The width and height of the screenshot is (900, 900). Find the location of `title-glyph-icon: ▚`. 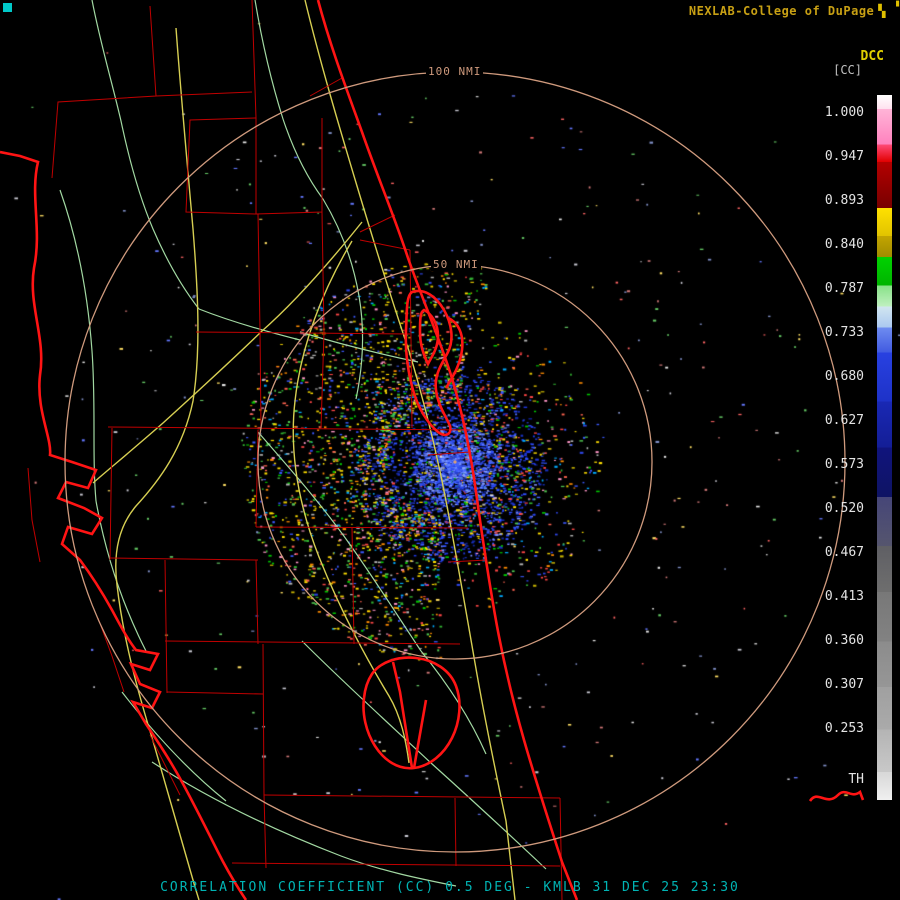

title-glyph-icon: ▚ is located at coordinates (882, 11).